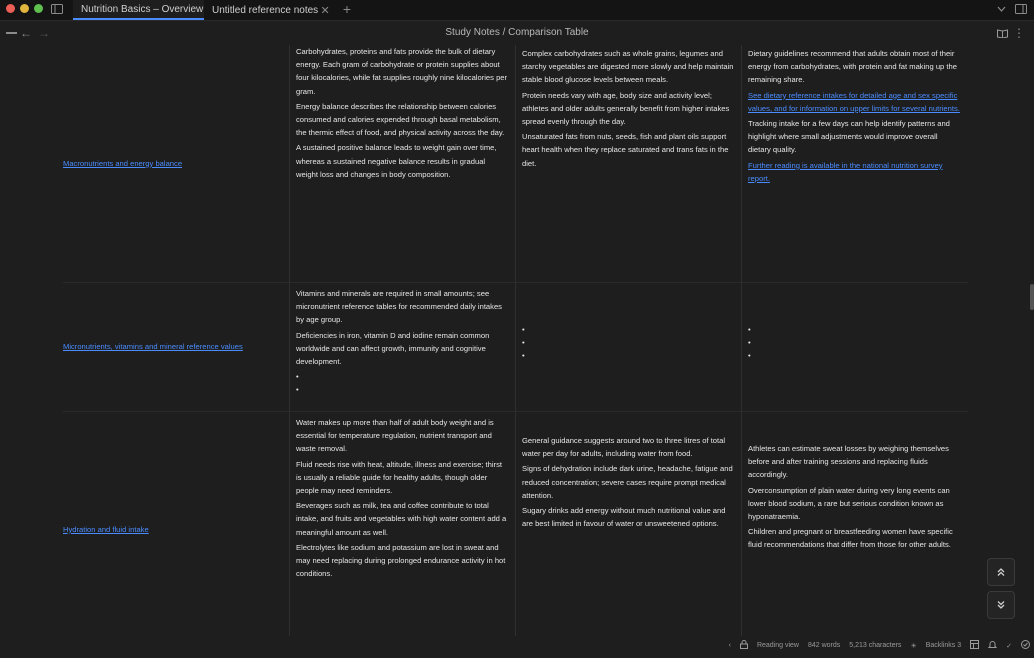 The height and width of the screenshot is (658, 1034). I want to click on double-chevron-down-icon, so click(1001, 605).